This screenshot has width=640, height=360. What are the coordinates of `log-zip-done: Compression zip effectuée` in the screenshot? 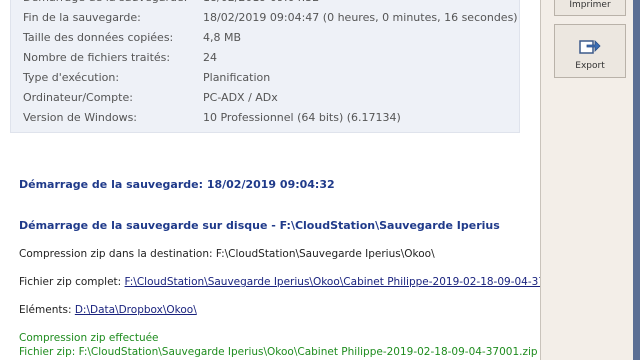 It's located at (89, 338).